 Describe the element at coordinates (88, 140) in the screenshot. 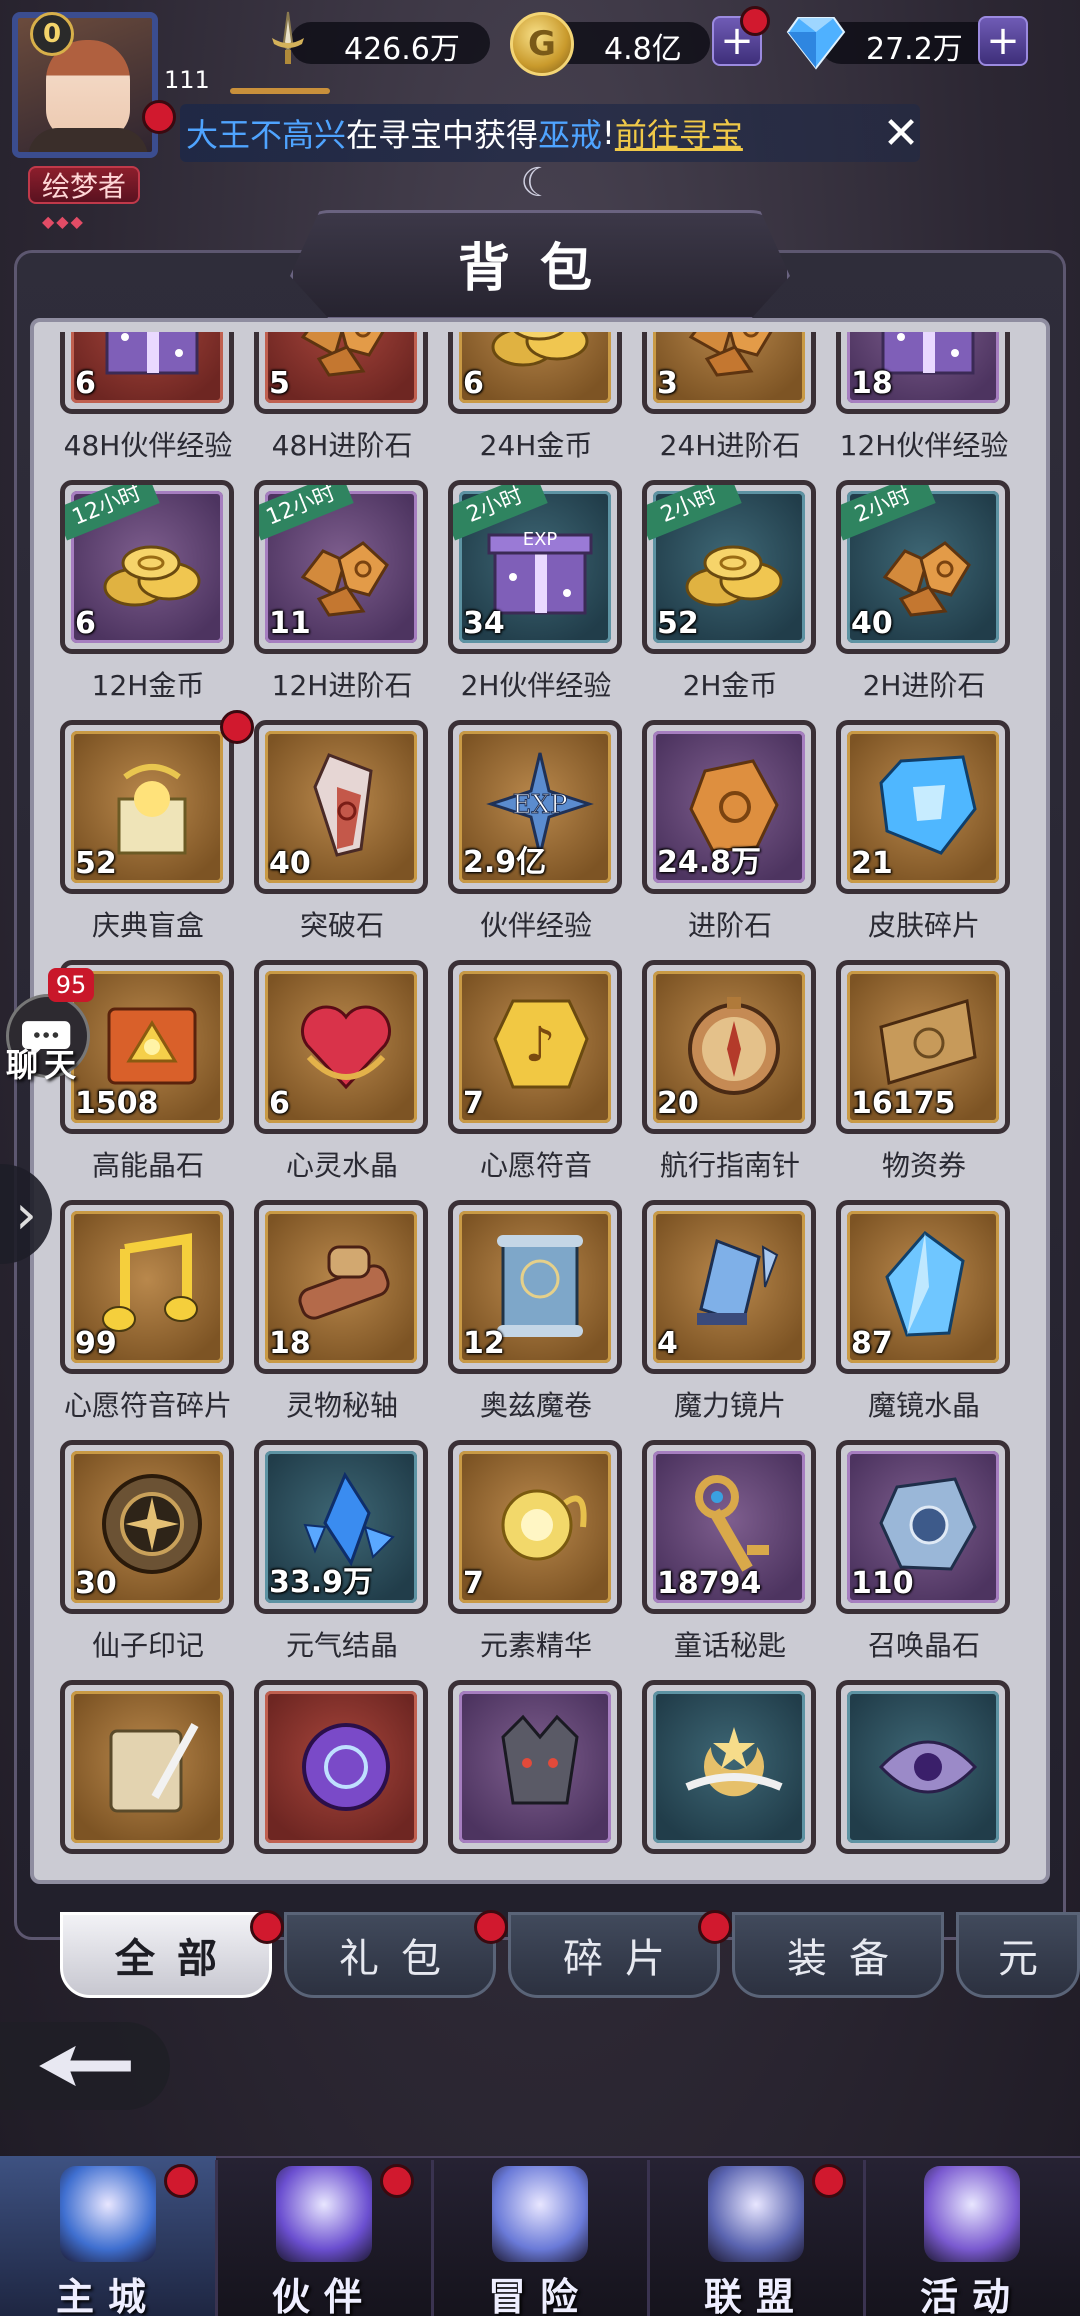

I see `avatar-coat` at that location.